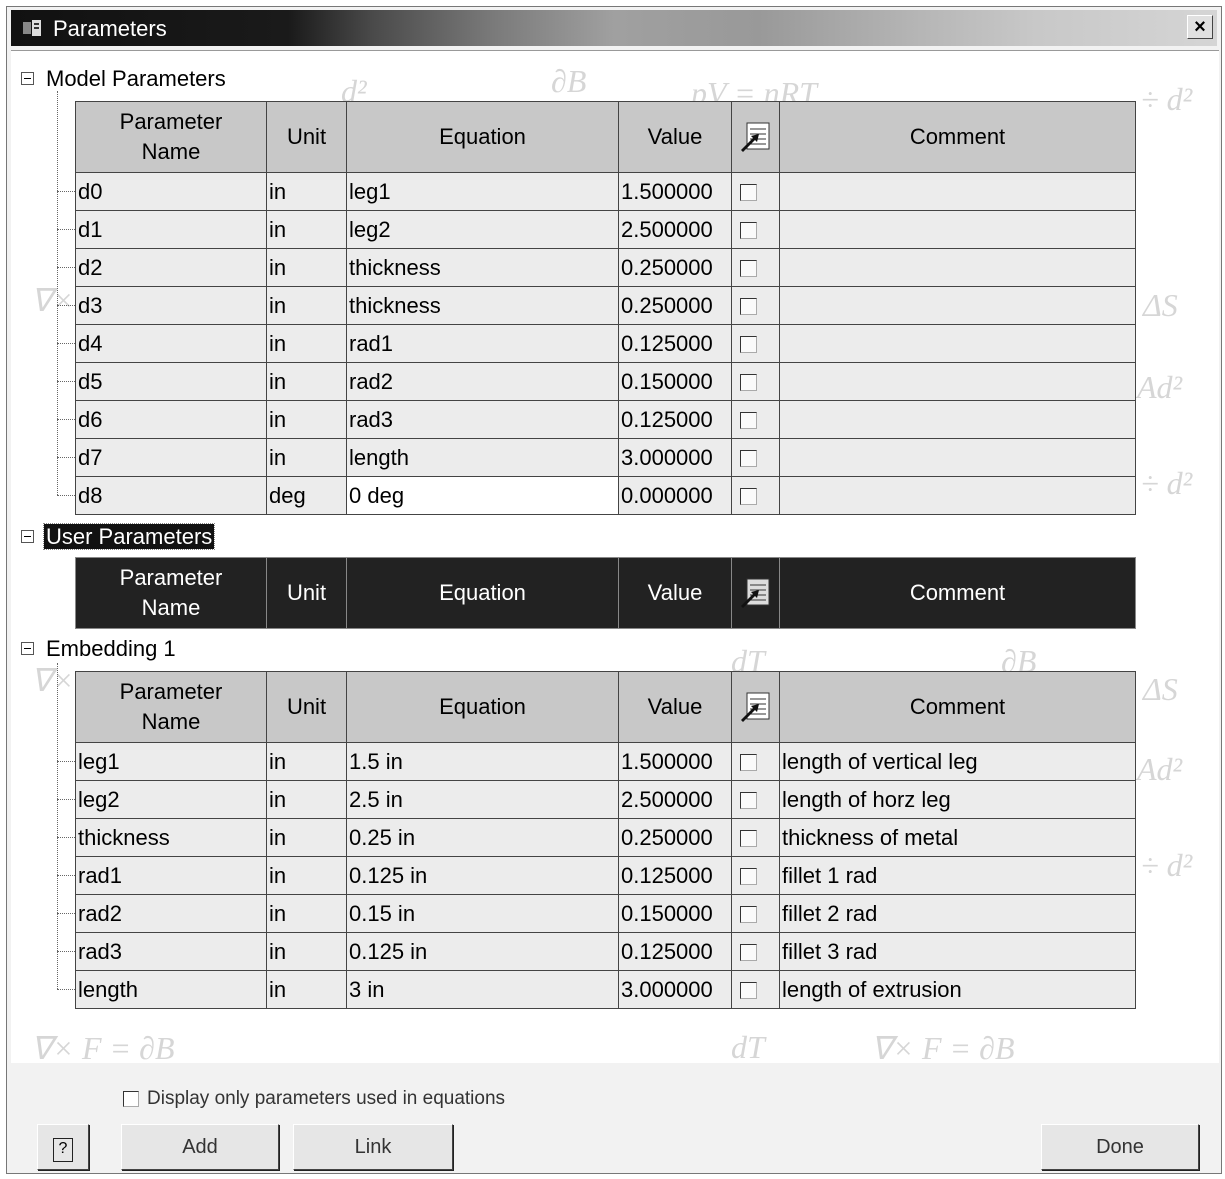 The image size is (1225, 1179). Describe the element at coordinates (171, 799) in the screenshot. I see `parameter-name-cell: leg2` at that location.